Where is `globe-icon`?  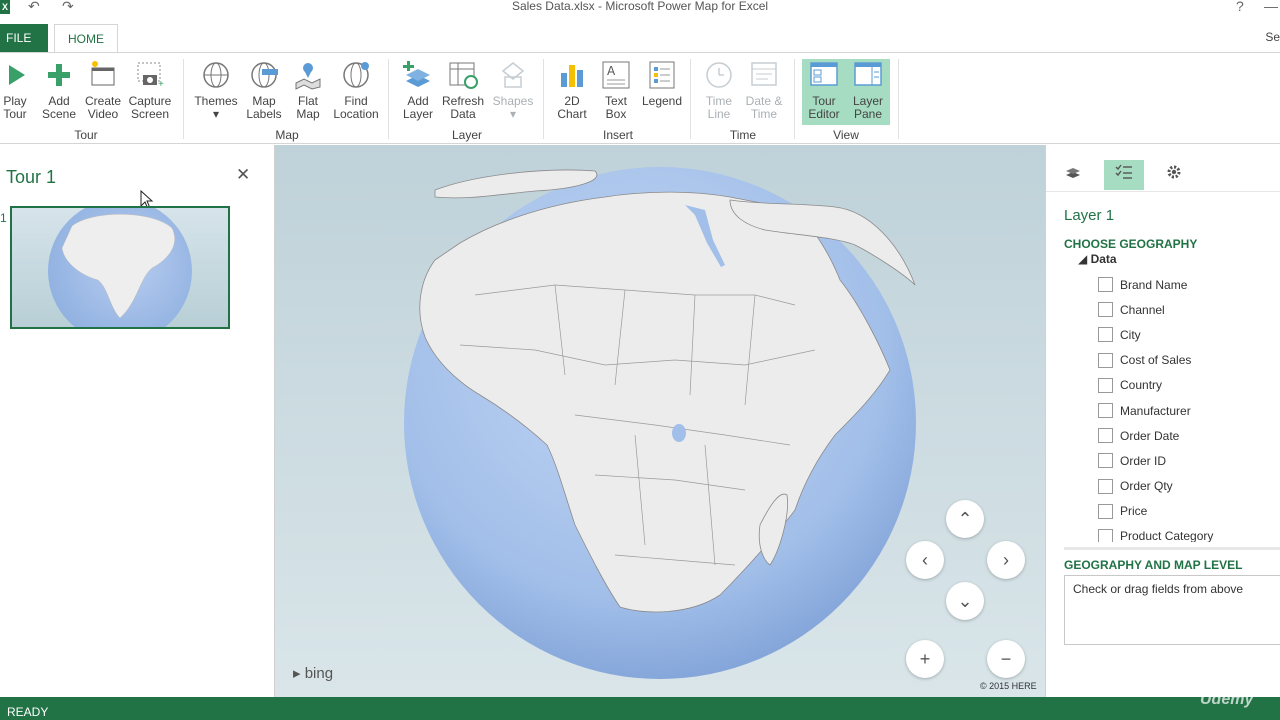 globe-icon is located at coordinates (216, 75).